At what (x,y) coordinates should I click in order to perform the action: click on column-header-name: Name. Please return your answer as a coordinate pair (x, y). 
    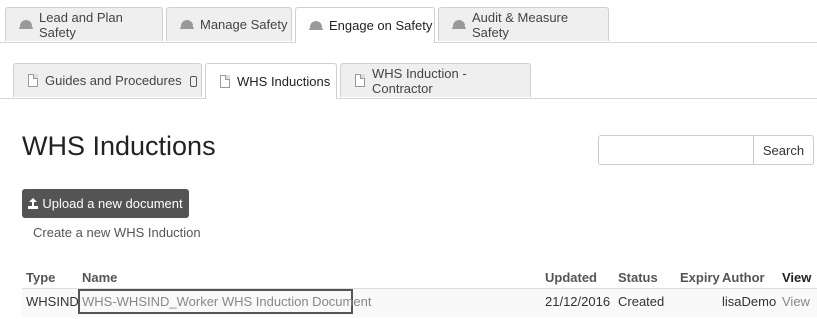
    Looking at the image, I should click on (99, 277).